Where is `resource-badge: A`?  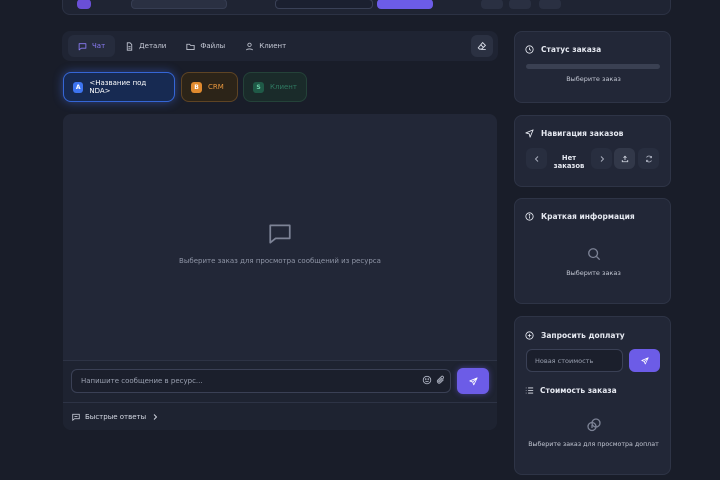
resource-badge: A is located at coordinates (78, 87).